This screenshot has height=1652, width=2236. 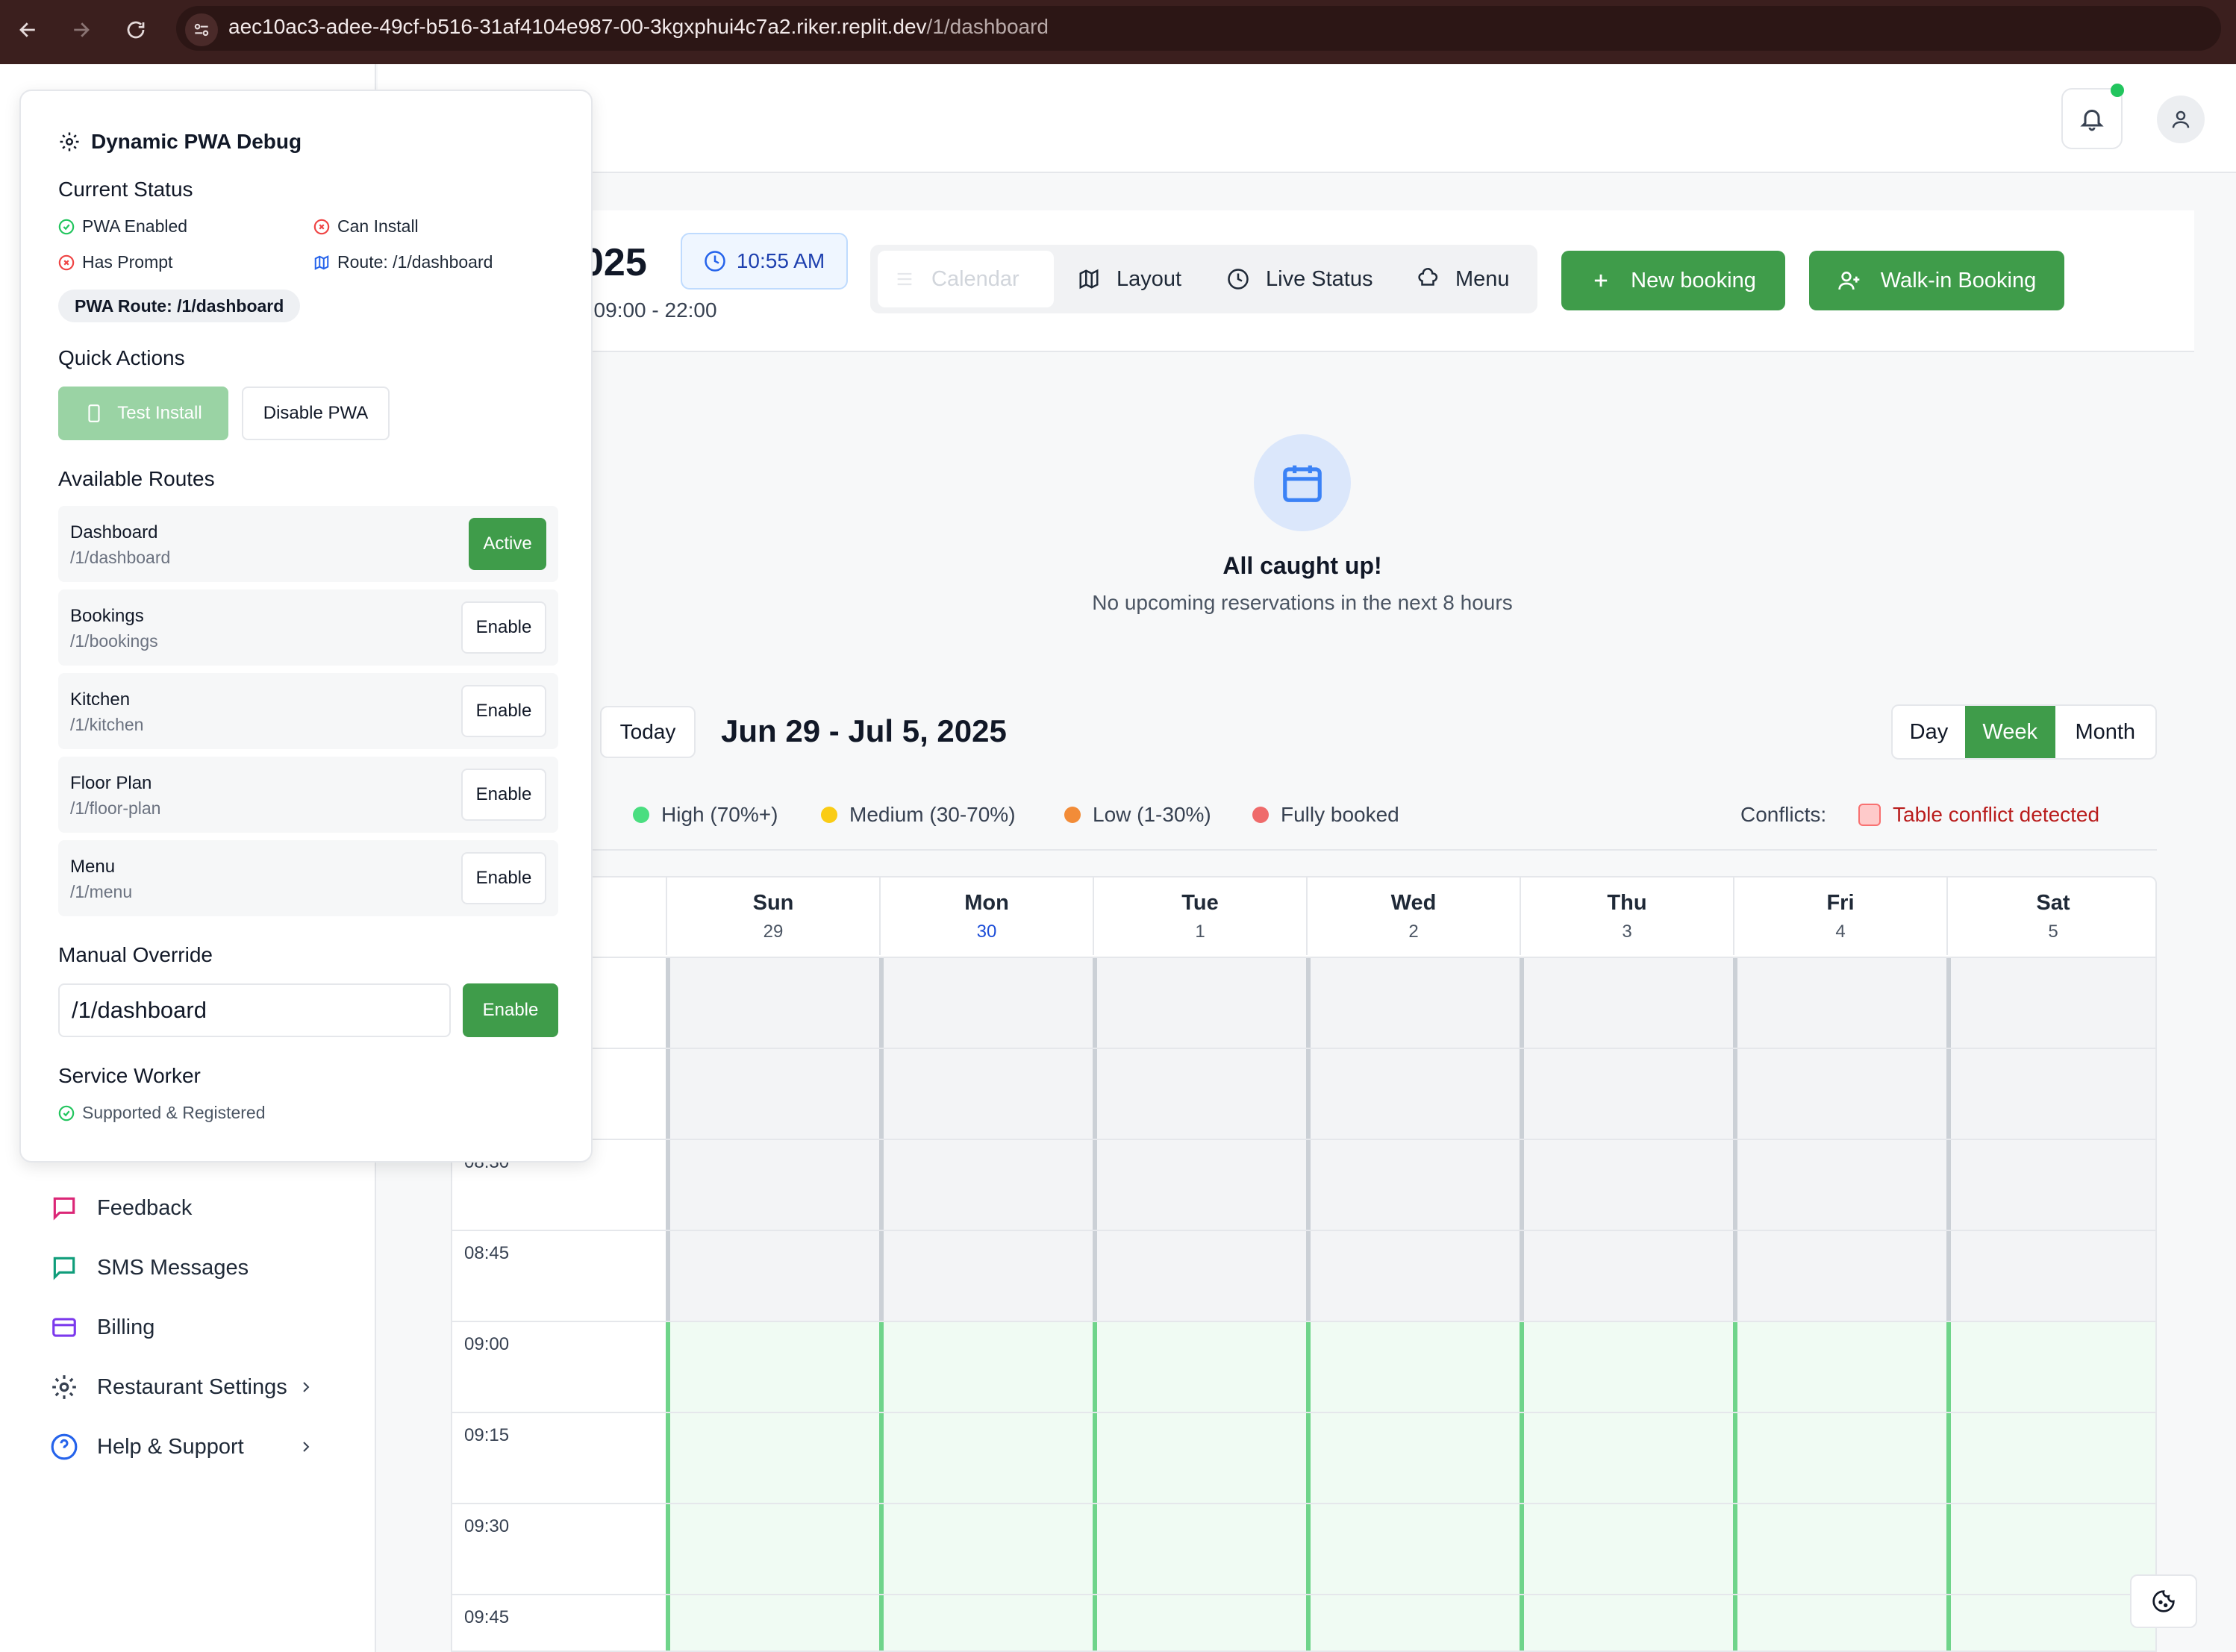 What do you see at coordinates (1626, 916) in the screenshot?
I see `day-header-thu: Thu 3` at bounding box center [1626, 916].